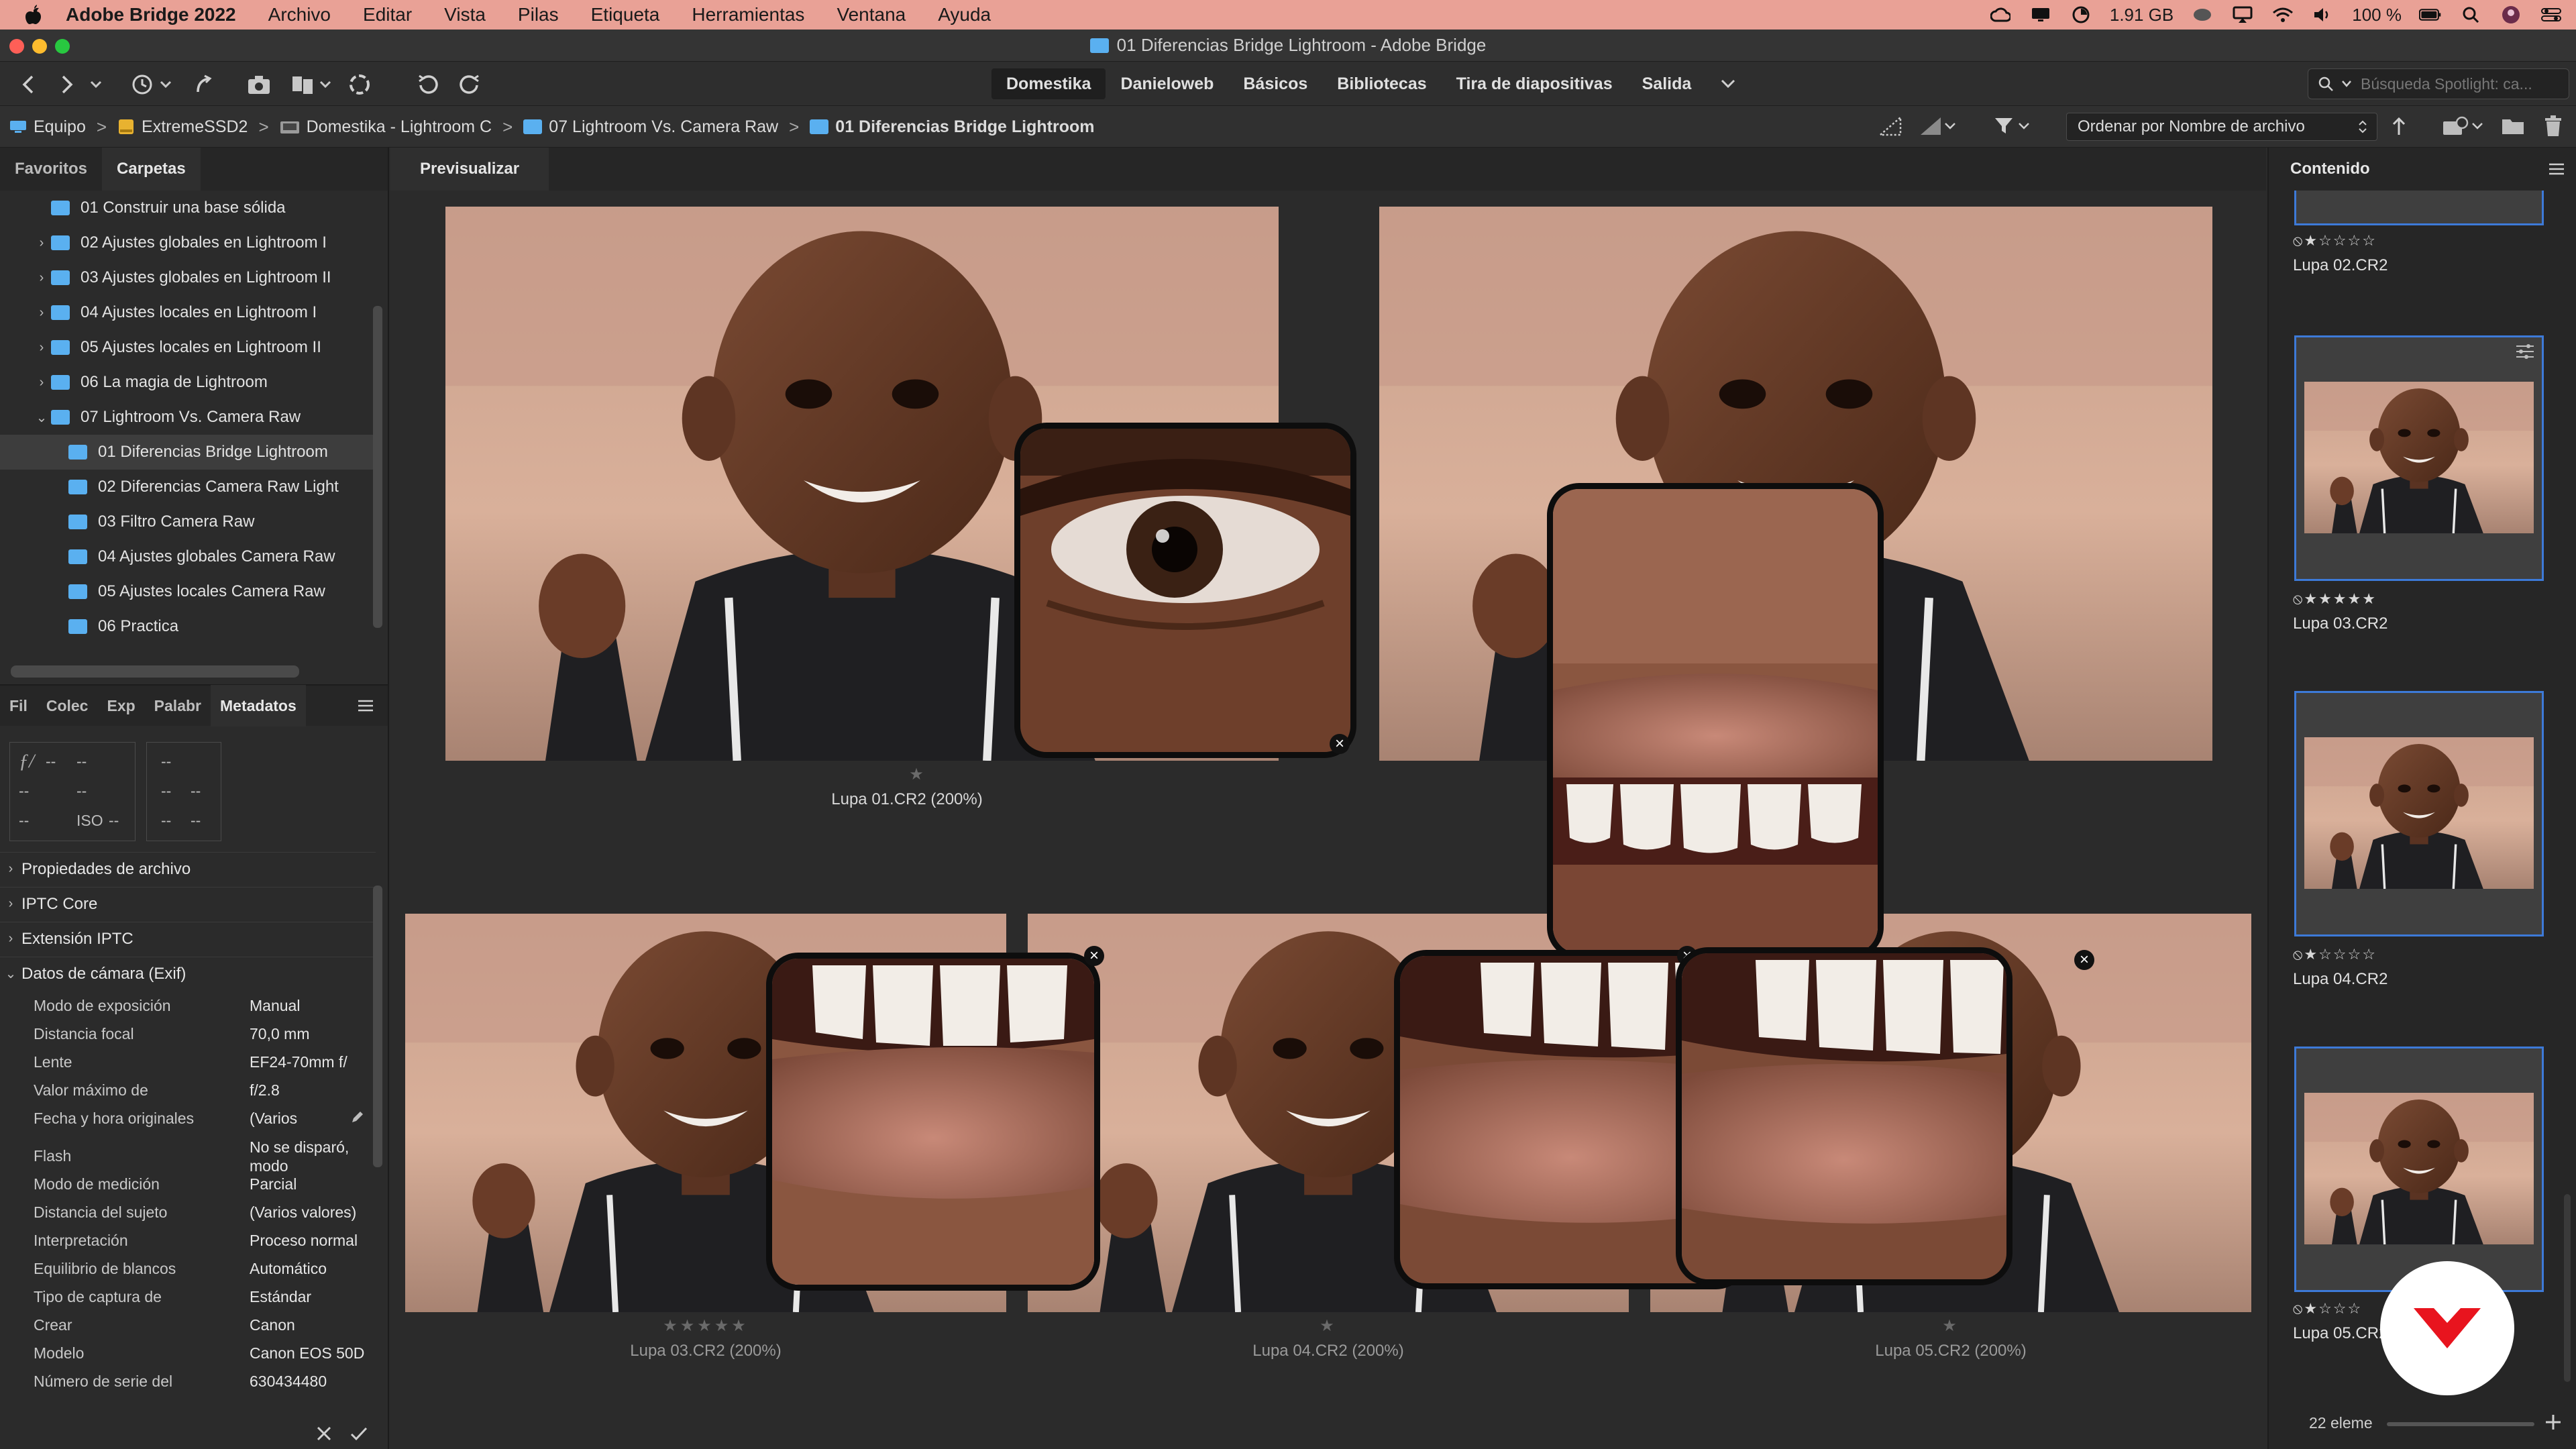 The width and height of the screenshot is (2576, 1449). Describe the element at coordinates (273, 1184) in the screenshot. I see `metadata-value: Parcial` at that location.